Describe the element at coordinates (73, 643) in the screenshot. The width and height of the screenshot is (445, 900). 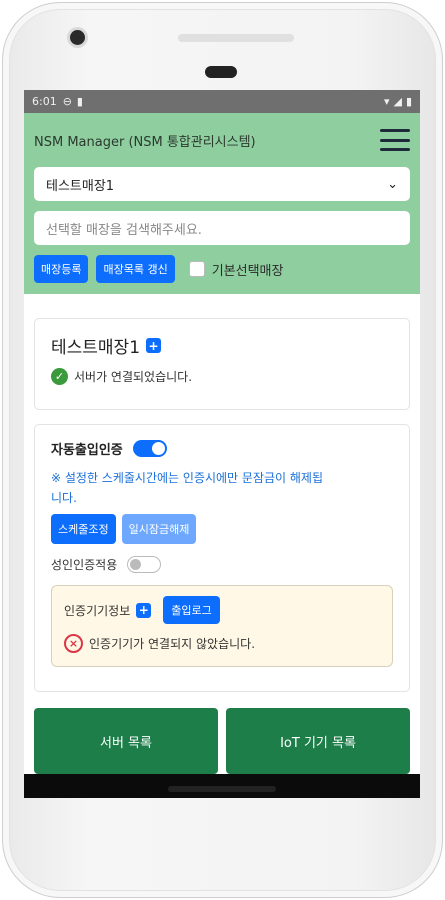
I see `error-circle-icon: ×` at that location.